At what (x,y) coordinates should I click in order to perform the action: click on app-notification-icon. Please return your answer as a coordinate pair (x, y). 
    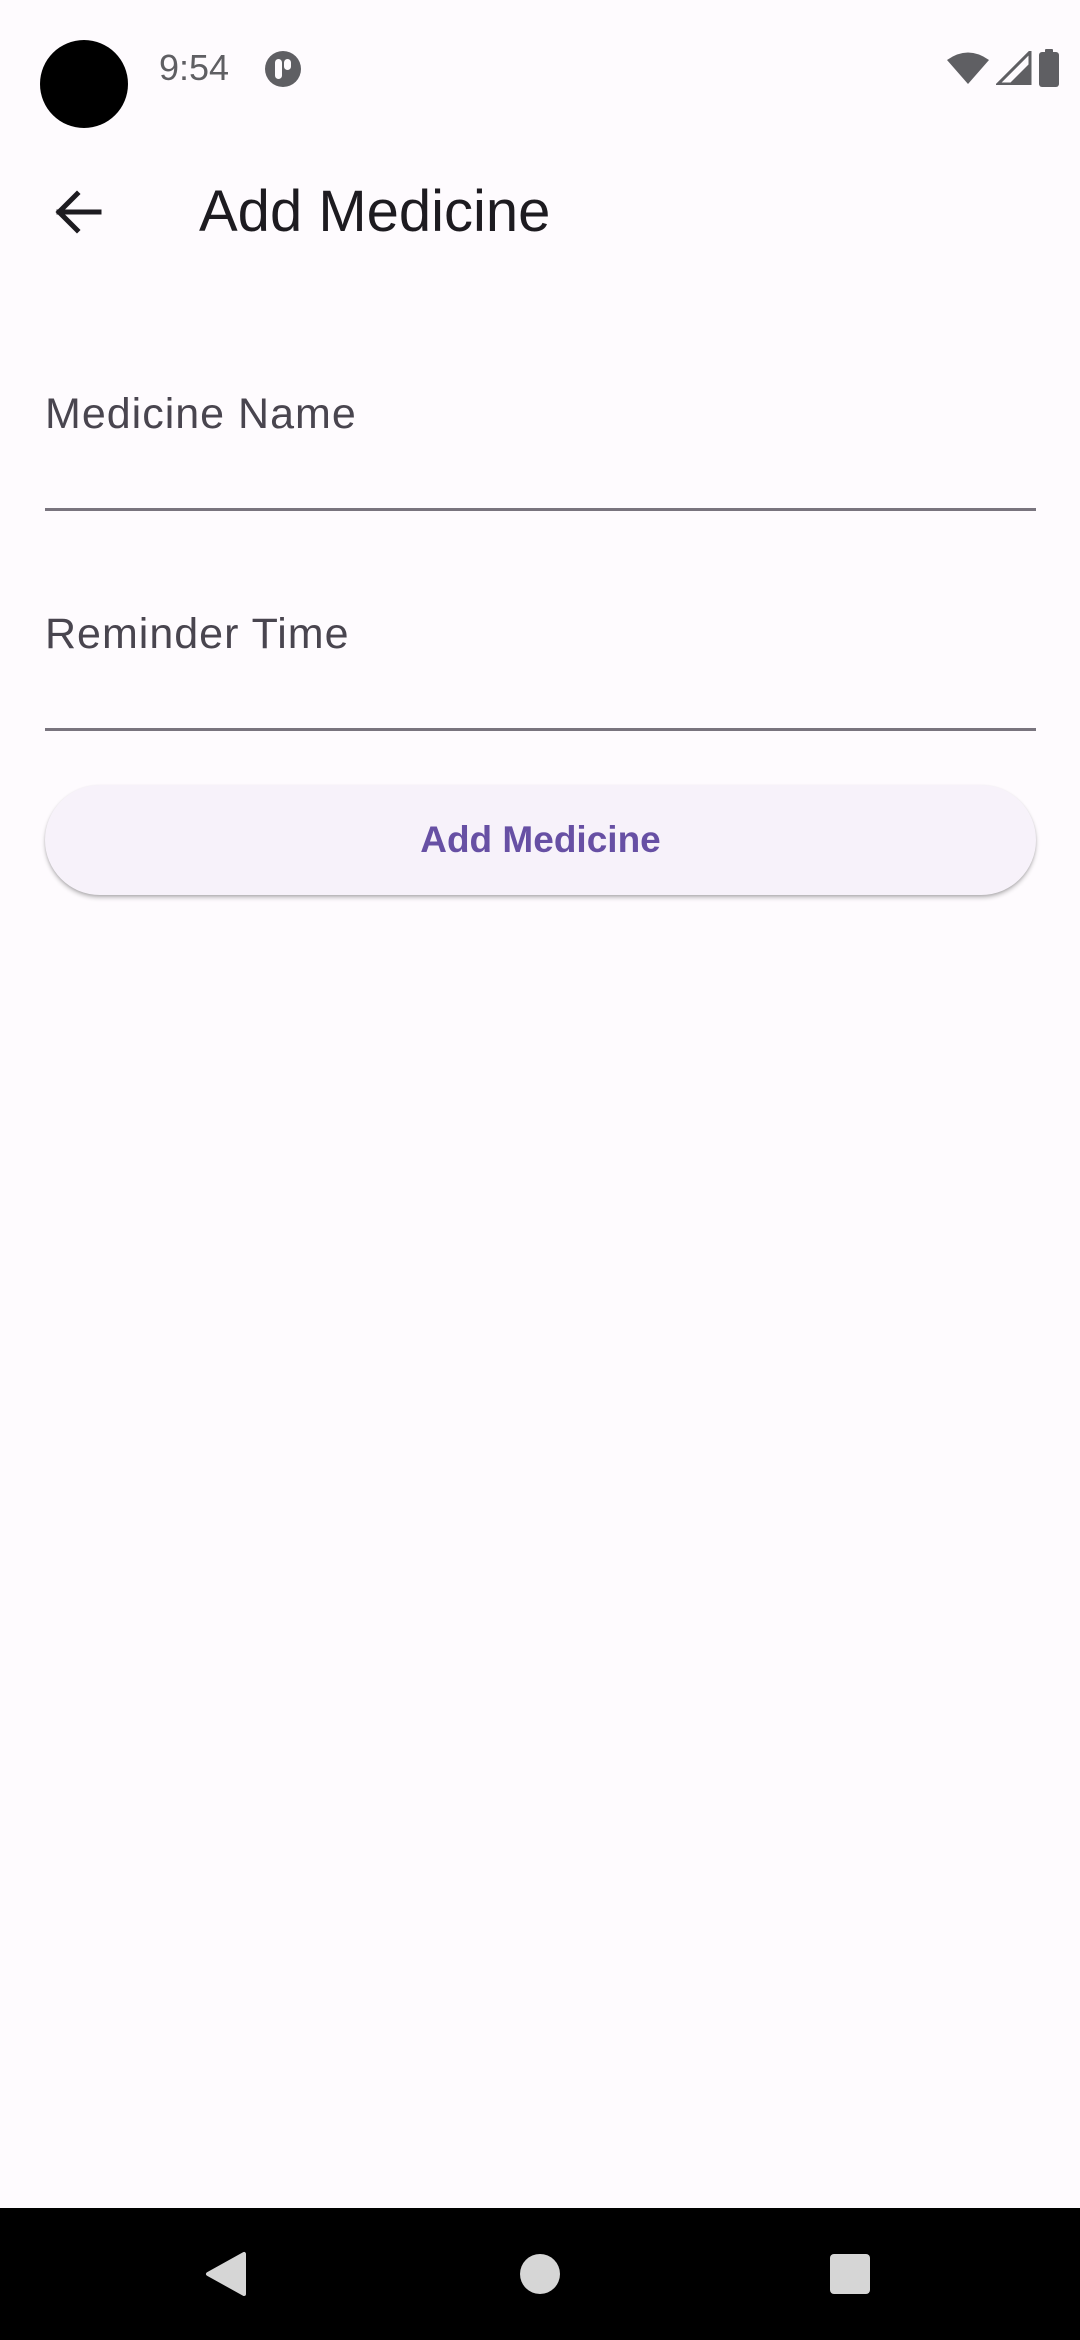
    Looking at the image, I should click on (283, 69).